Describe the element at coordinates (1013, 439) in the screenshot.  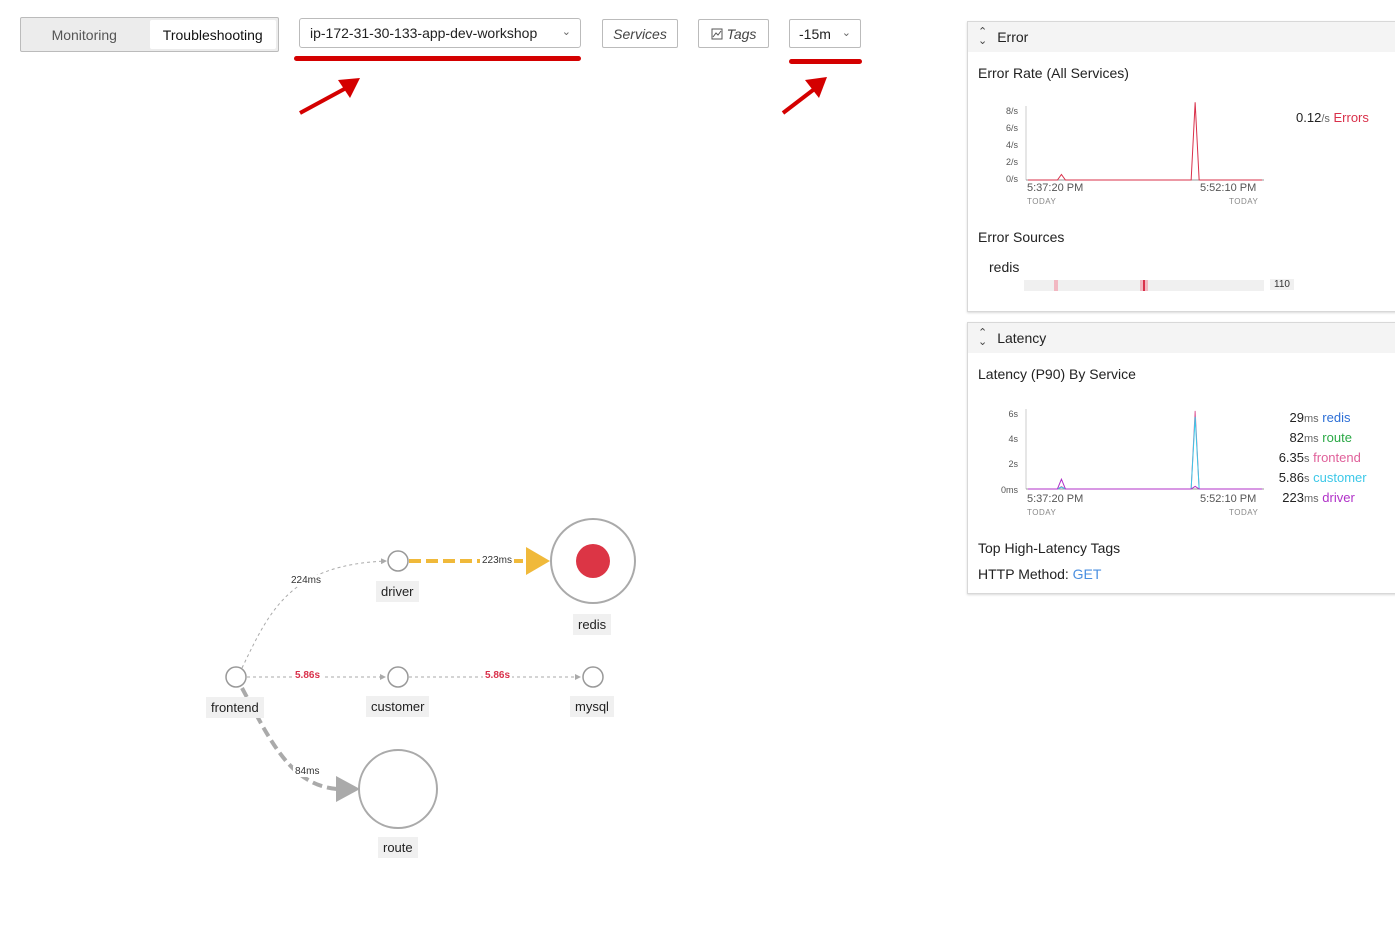
I see `y-tick: 4s` at that location.